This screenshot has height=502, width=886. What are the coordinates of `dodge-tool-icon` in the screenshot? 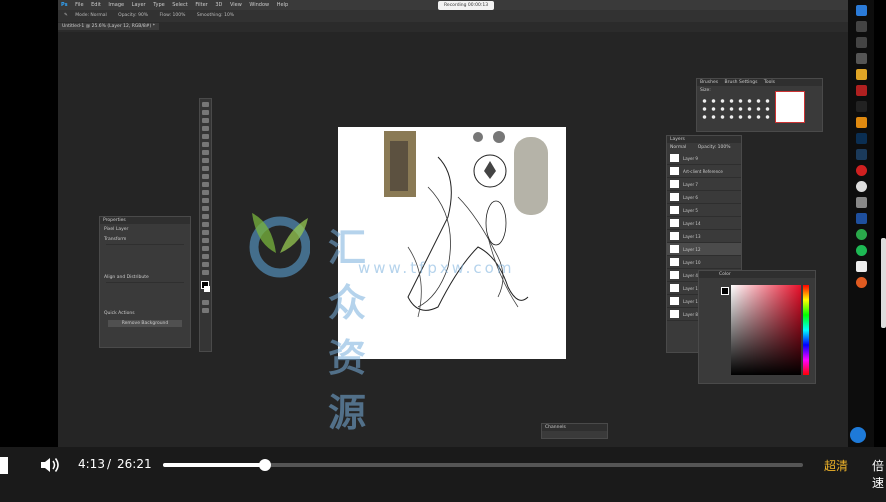 It's located at (205, 216).